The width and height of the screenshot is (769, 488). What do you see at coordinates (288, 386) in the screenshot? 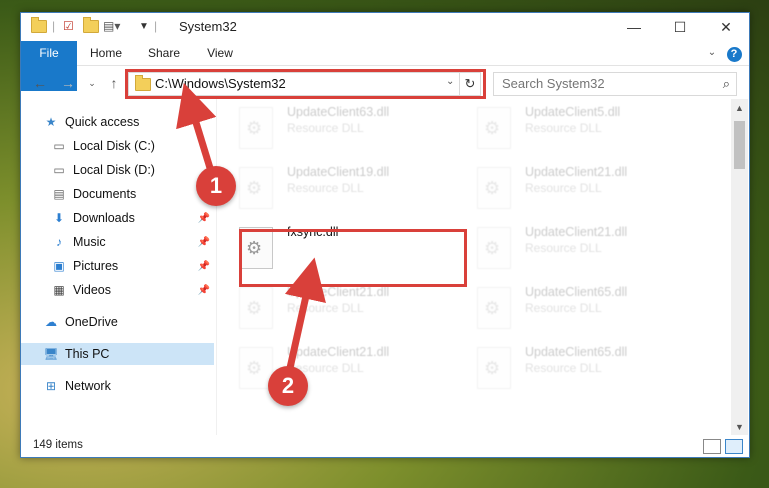
I see `step-2-badge: 2` at bounding box center [288, 386].